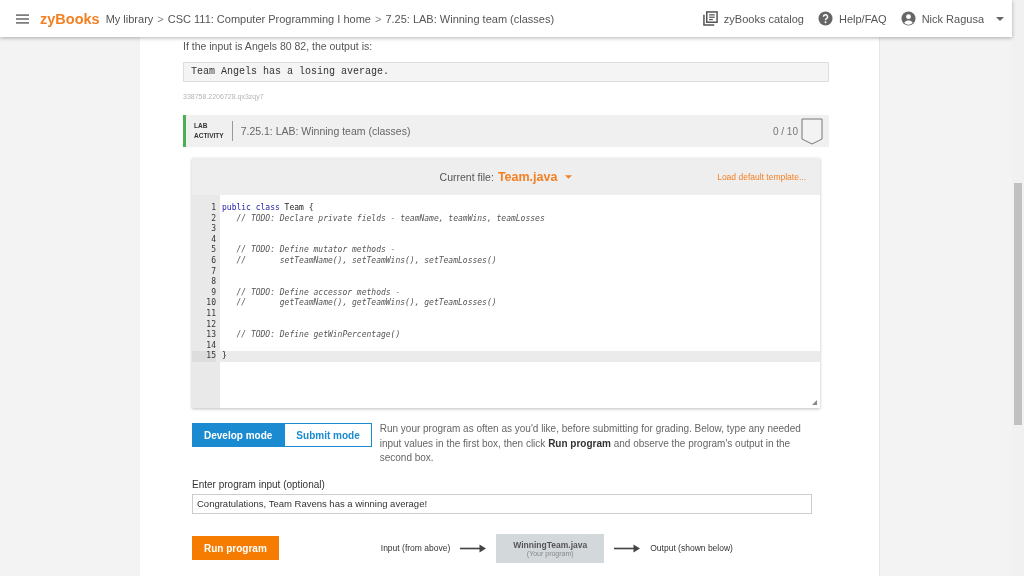  Describe the element at coordinates (763, 18) in the screenshot. I see `catalog-link: zyBooks catalog` at that location.